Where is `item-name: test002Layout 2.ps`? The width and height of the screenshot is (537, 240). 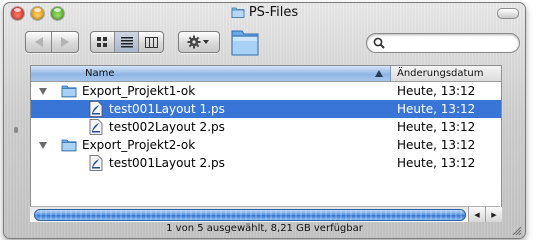
item-name: test002Layout 2.ps is located at coordinates (167, 127).